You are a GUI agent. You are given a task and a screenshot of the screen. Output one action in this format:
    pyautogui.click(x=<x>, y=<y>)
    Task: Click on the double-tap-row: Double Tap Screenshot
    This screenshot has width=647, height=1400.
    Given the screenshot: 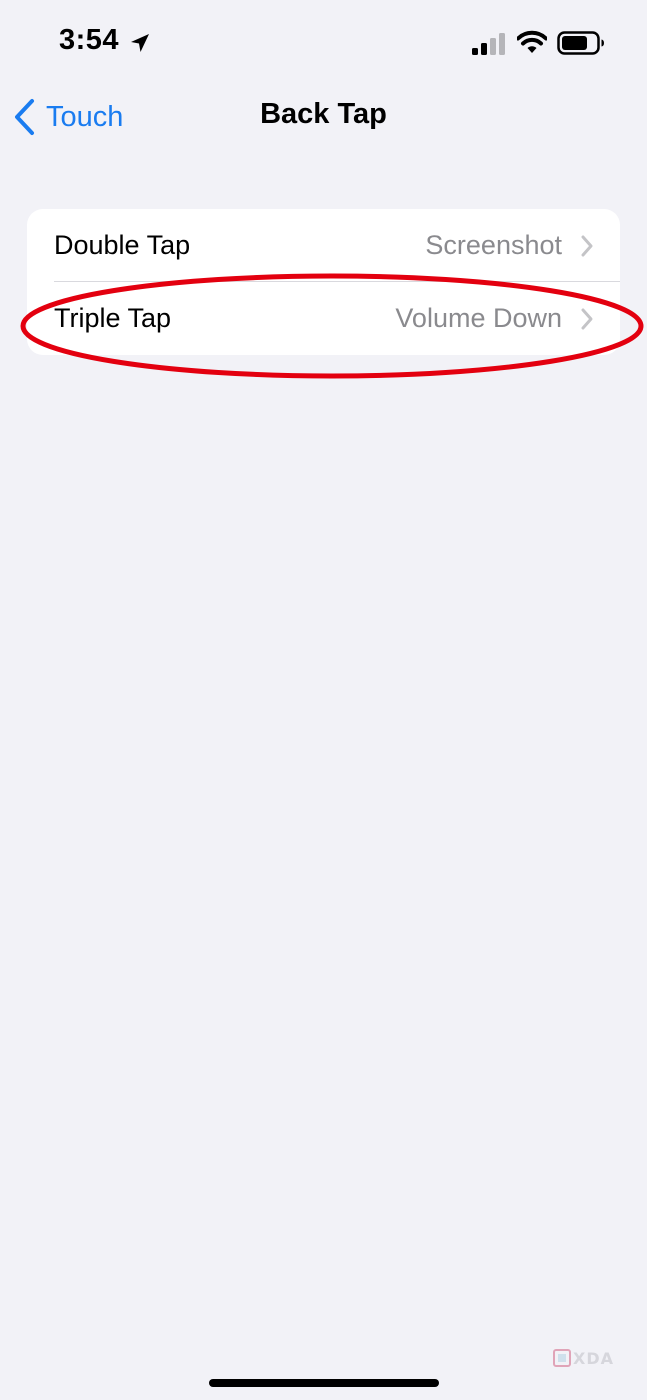 What is the action you would take?
    pyautogui.click(x=323, y=245)
    